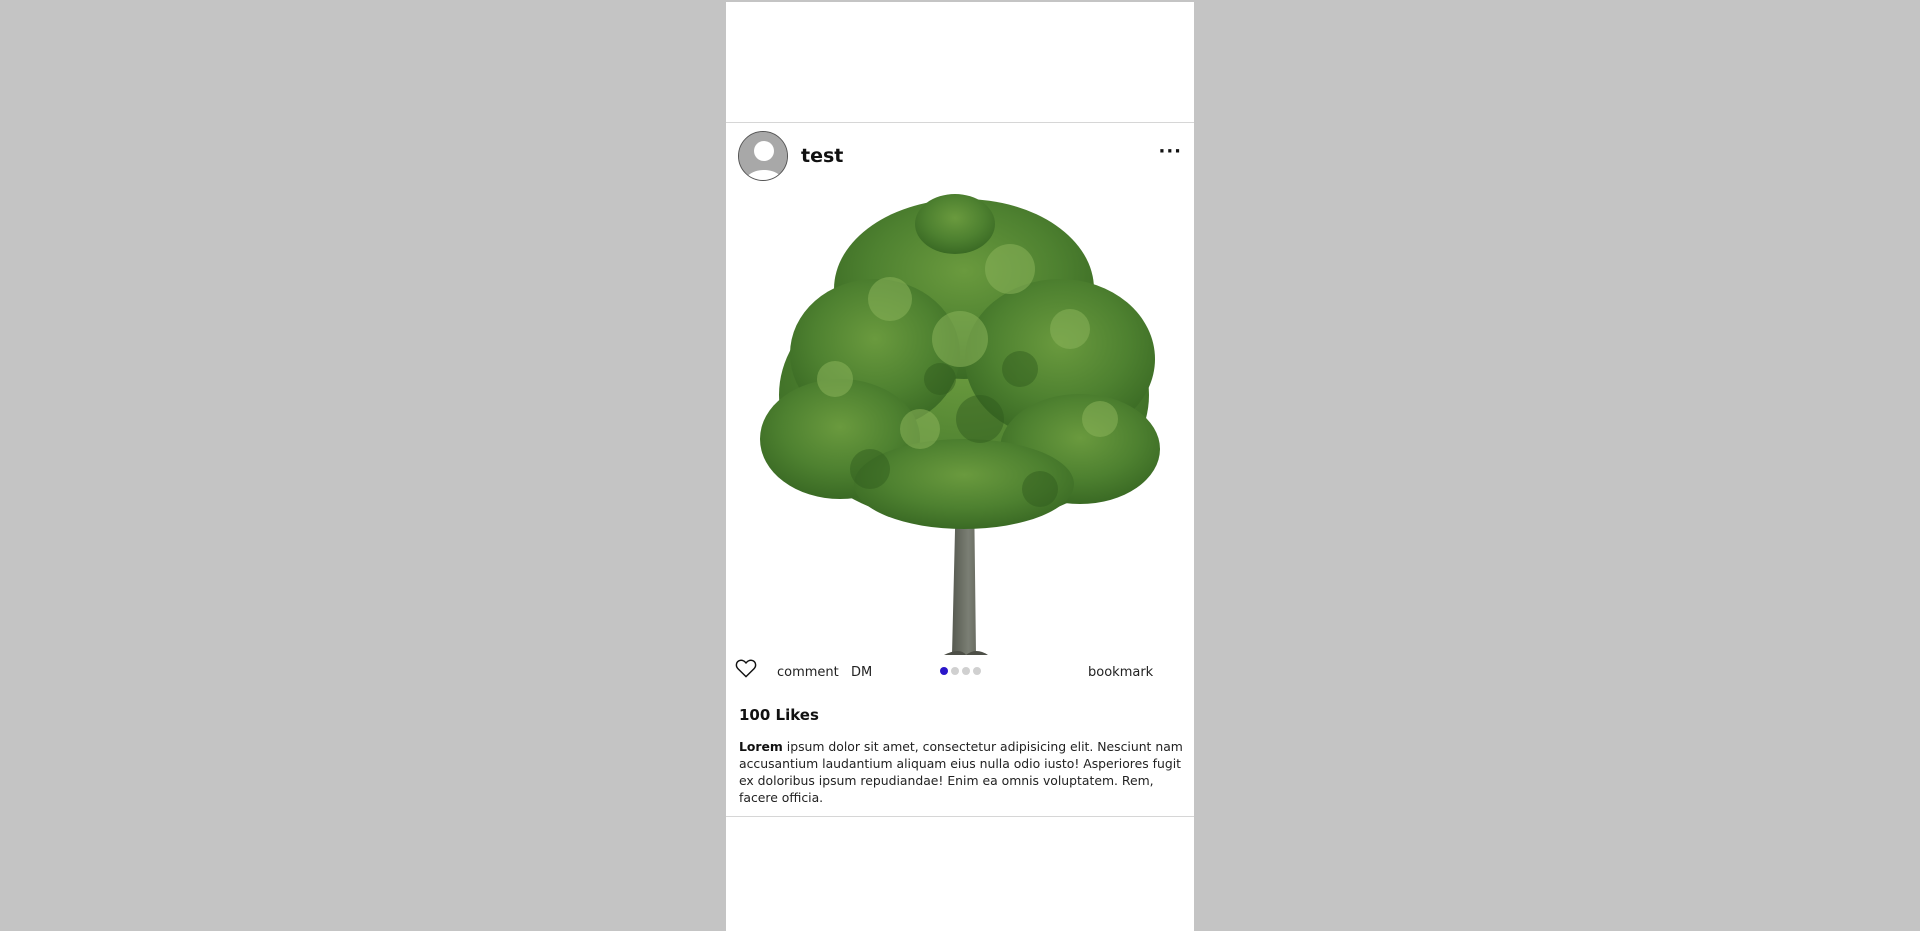 The width and height of the screenshot is (1920, 931). I want to click on avatar, so click(763, 156).